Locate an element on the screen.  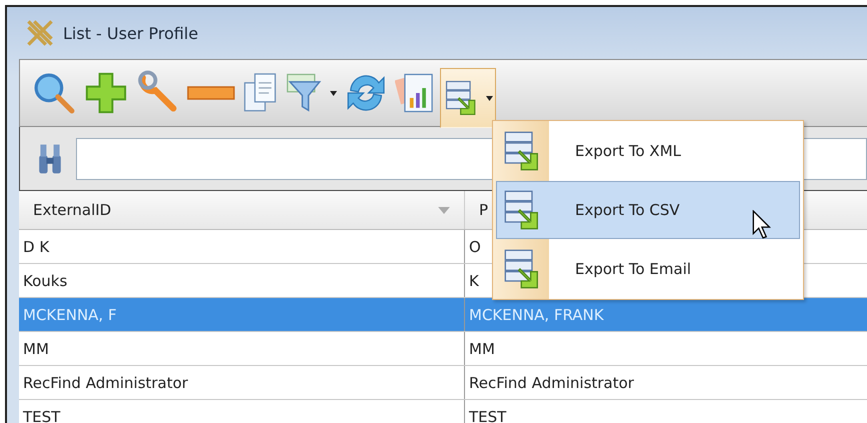
binoculars-icon is located at coordinates (50, 159).